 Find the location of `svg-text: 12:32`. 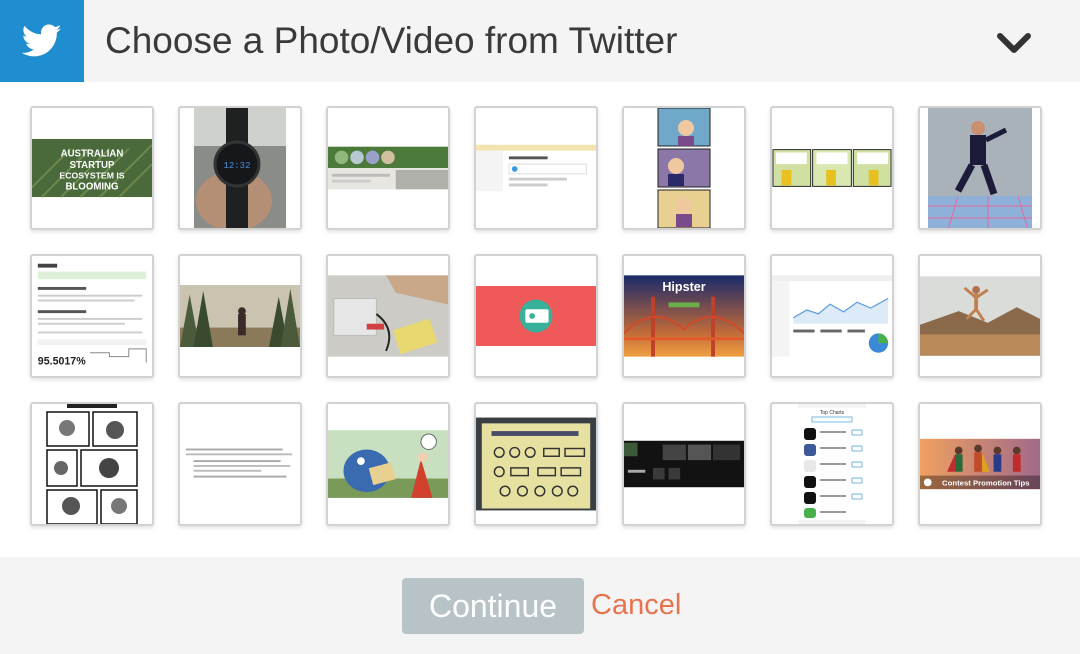

svg-text: 12:32 is located at coordinates (236, 166).